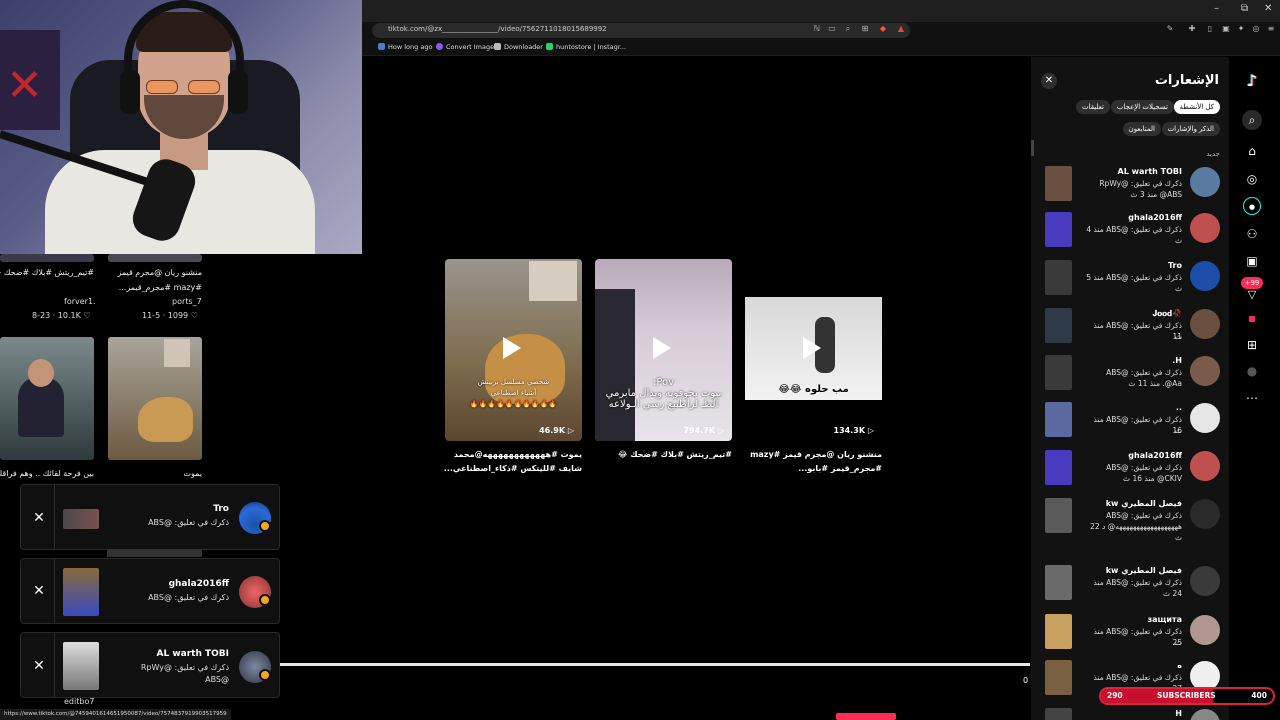  What do you see at coordinates (1252, 234) in the screenshot?
I see `following-icon: ⚇` at bounding box center [1252, 234].